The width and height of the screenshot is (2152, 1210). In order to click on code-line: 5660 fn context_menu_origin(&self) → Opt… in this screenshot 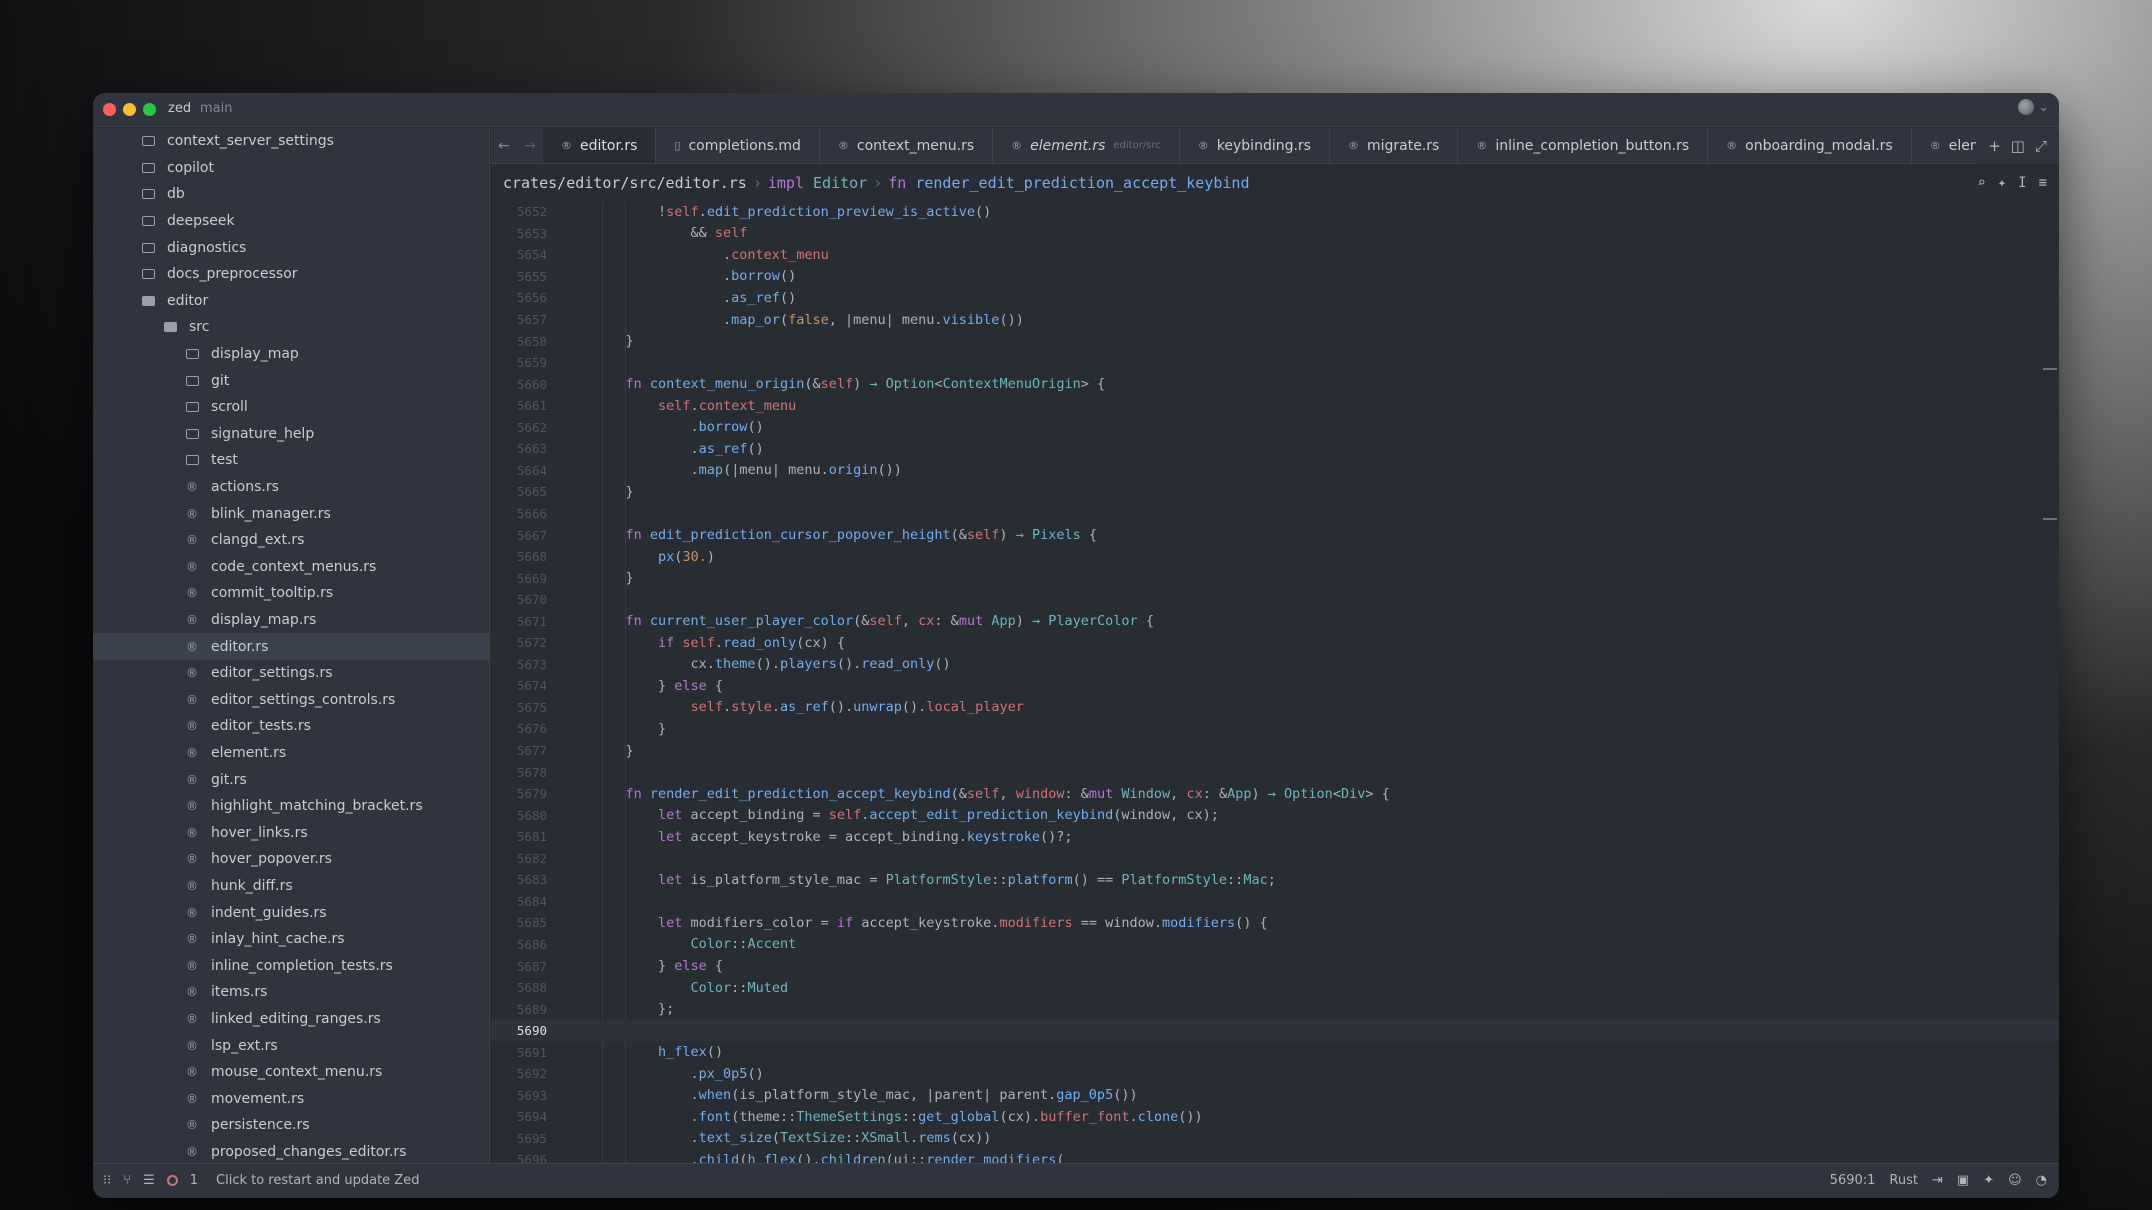, I will do `click(1275, 384)`.